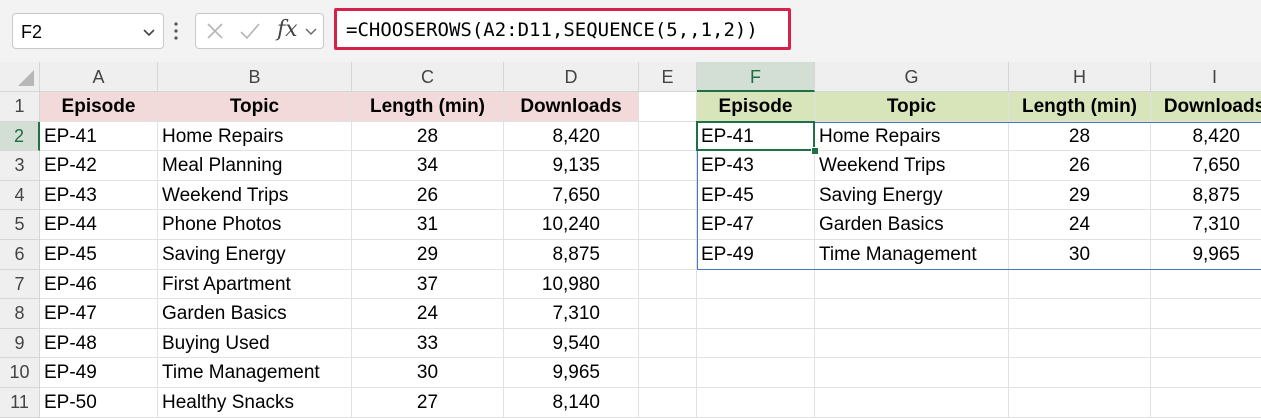 This screenshot has height=418, width=1261. Describe the element at coordinates (88, 31) in the screenshot. I see `name-box: F2` at that location.